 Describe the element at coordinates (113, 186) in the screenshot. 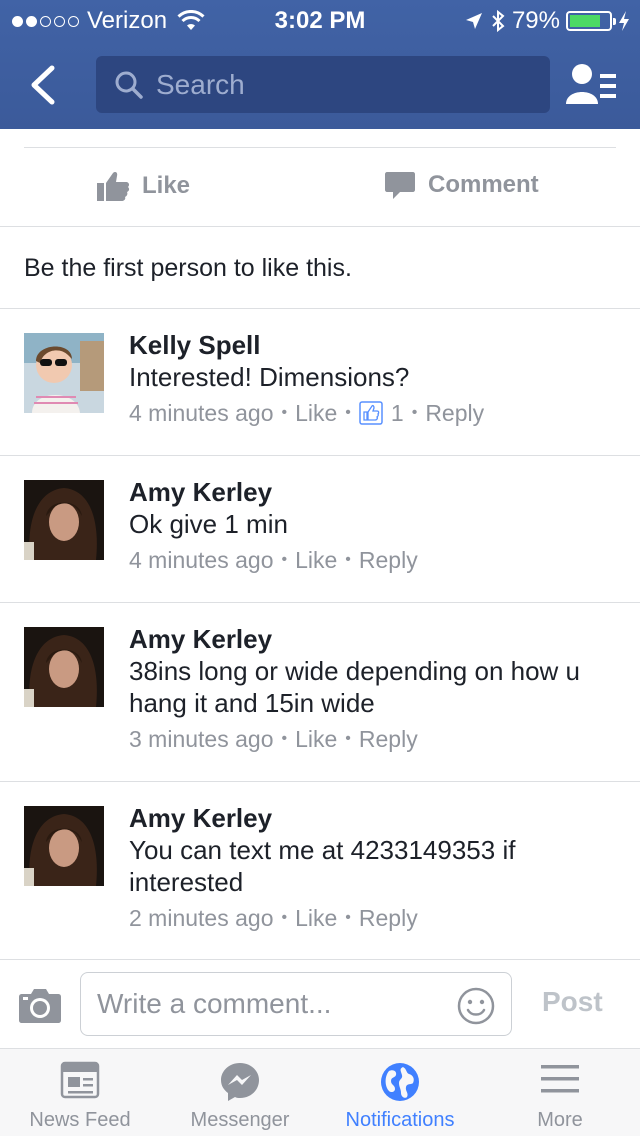

I see `thumbs-up-icon` at that location.